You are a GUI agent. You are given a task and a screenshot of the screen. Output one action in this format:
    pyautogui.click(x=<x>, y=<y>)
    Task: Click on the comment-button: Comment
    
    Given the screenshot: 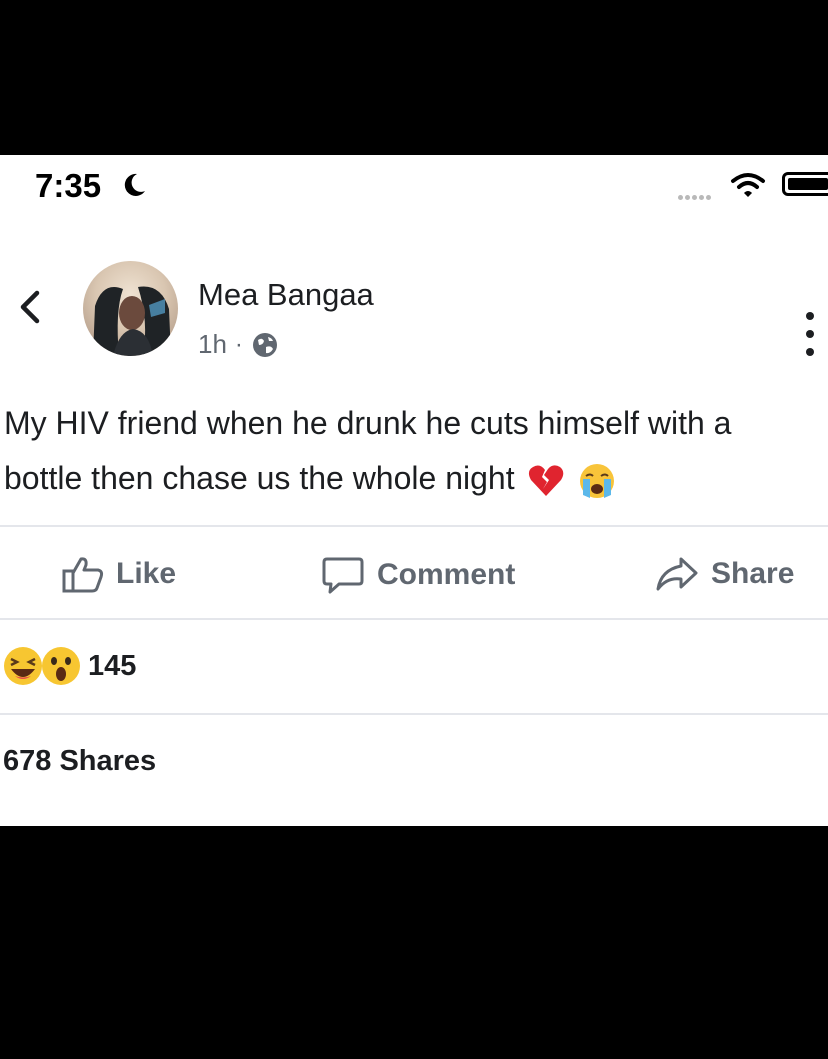 What is the action you would take?
    pyautogui.click(x=418, y=575)
    